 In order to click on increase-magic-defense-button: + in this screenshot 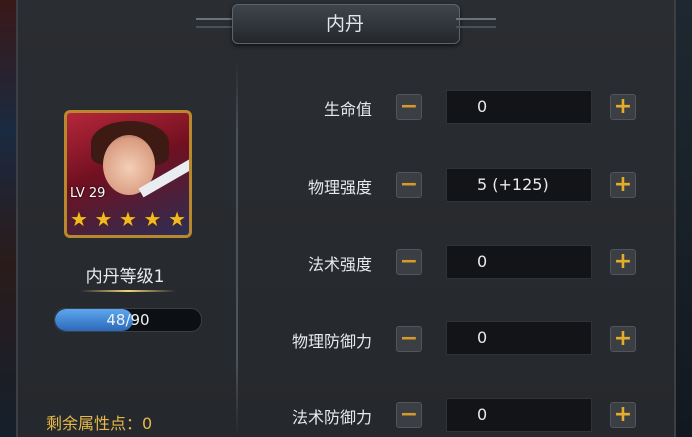, I will do `click(623, 415)`.